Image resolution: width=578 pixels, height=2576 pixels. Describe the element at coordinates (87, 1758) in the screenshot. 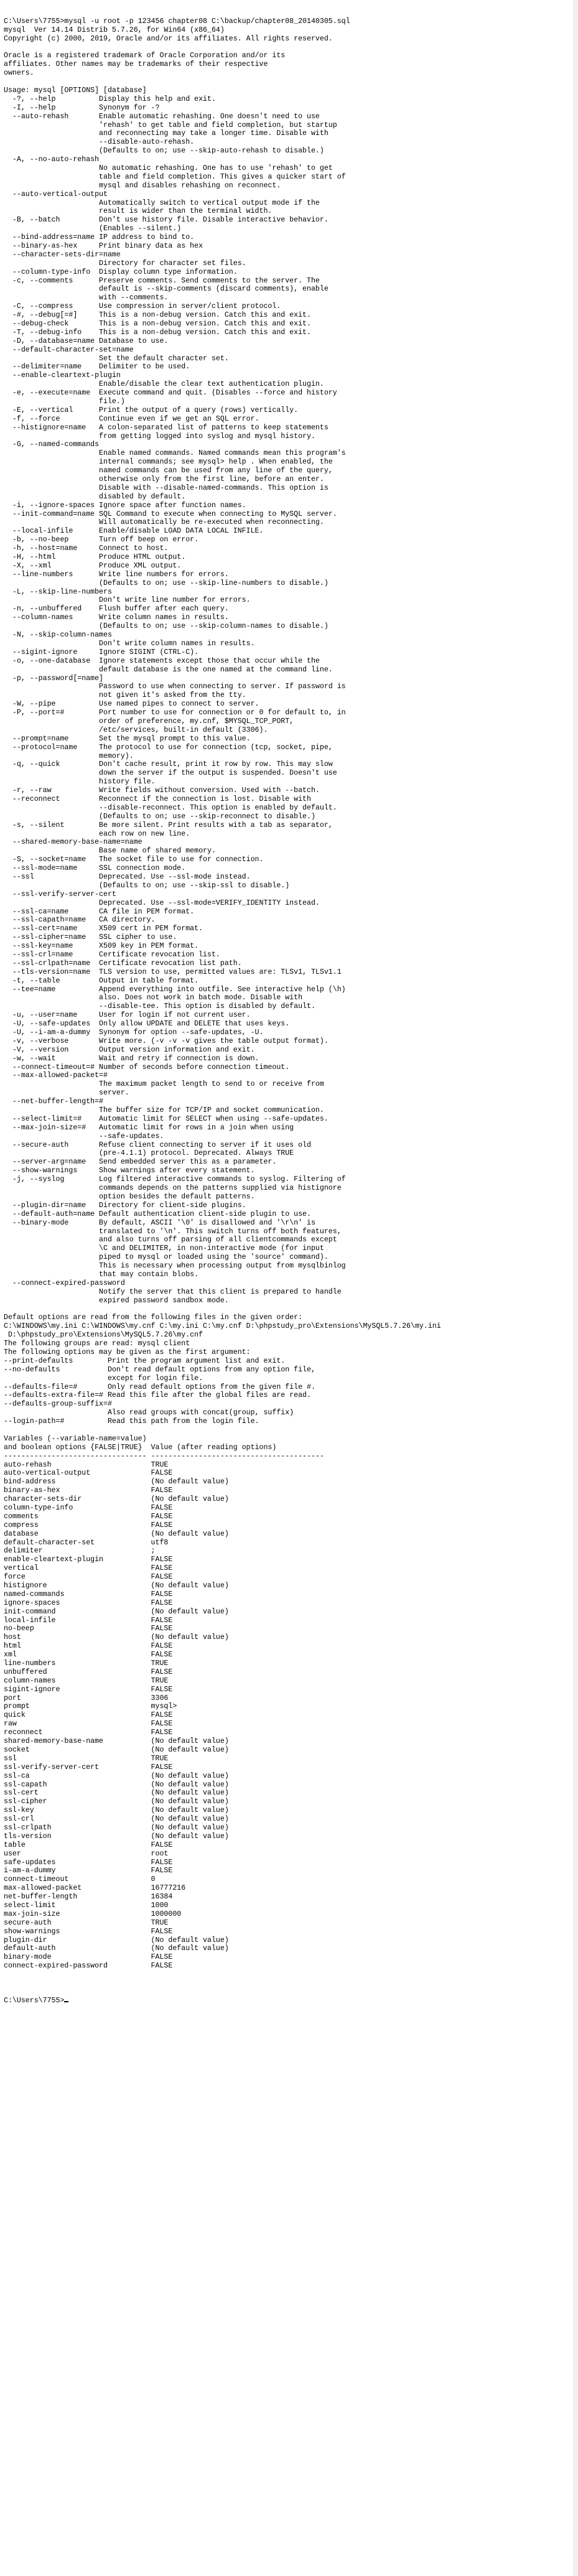

I see `terminal-line: ssl TRUE` at that location.